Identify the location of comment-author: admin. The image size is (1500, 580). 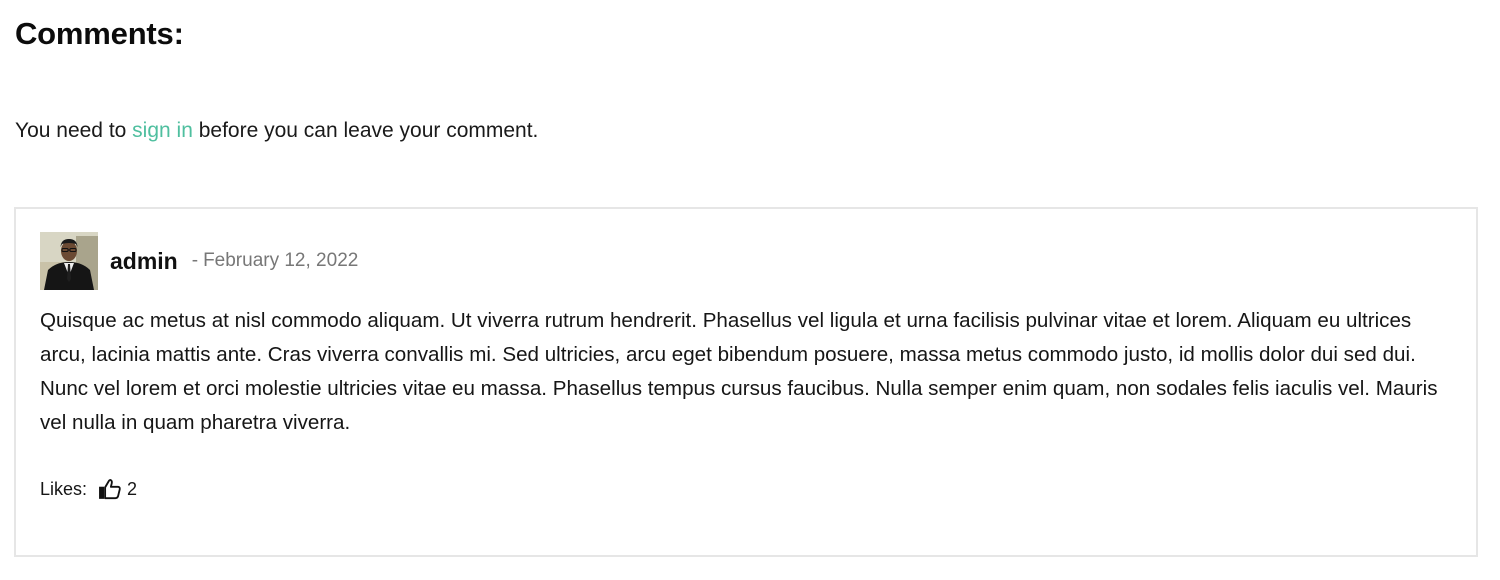
(144, 260).